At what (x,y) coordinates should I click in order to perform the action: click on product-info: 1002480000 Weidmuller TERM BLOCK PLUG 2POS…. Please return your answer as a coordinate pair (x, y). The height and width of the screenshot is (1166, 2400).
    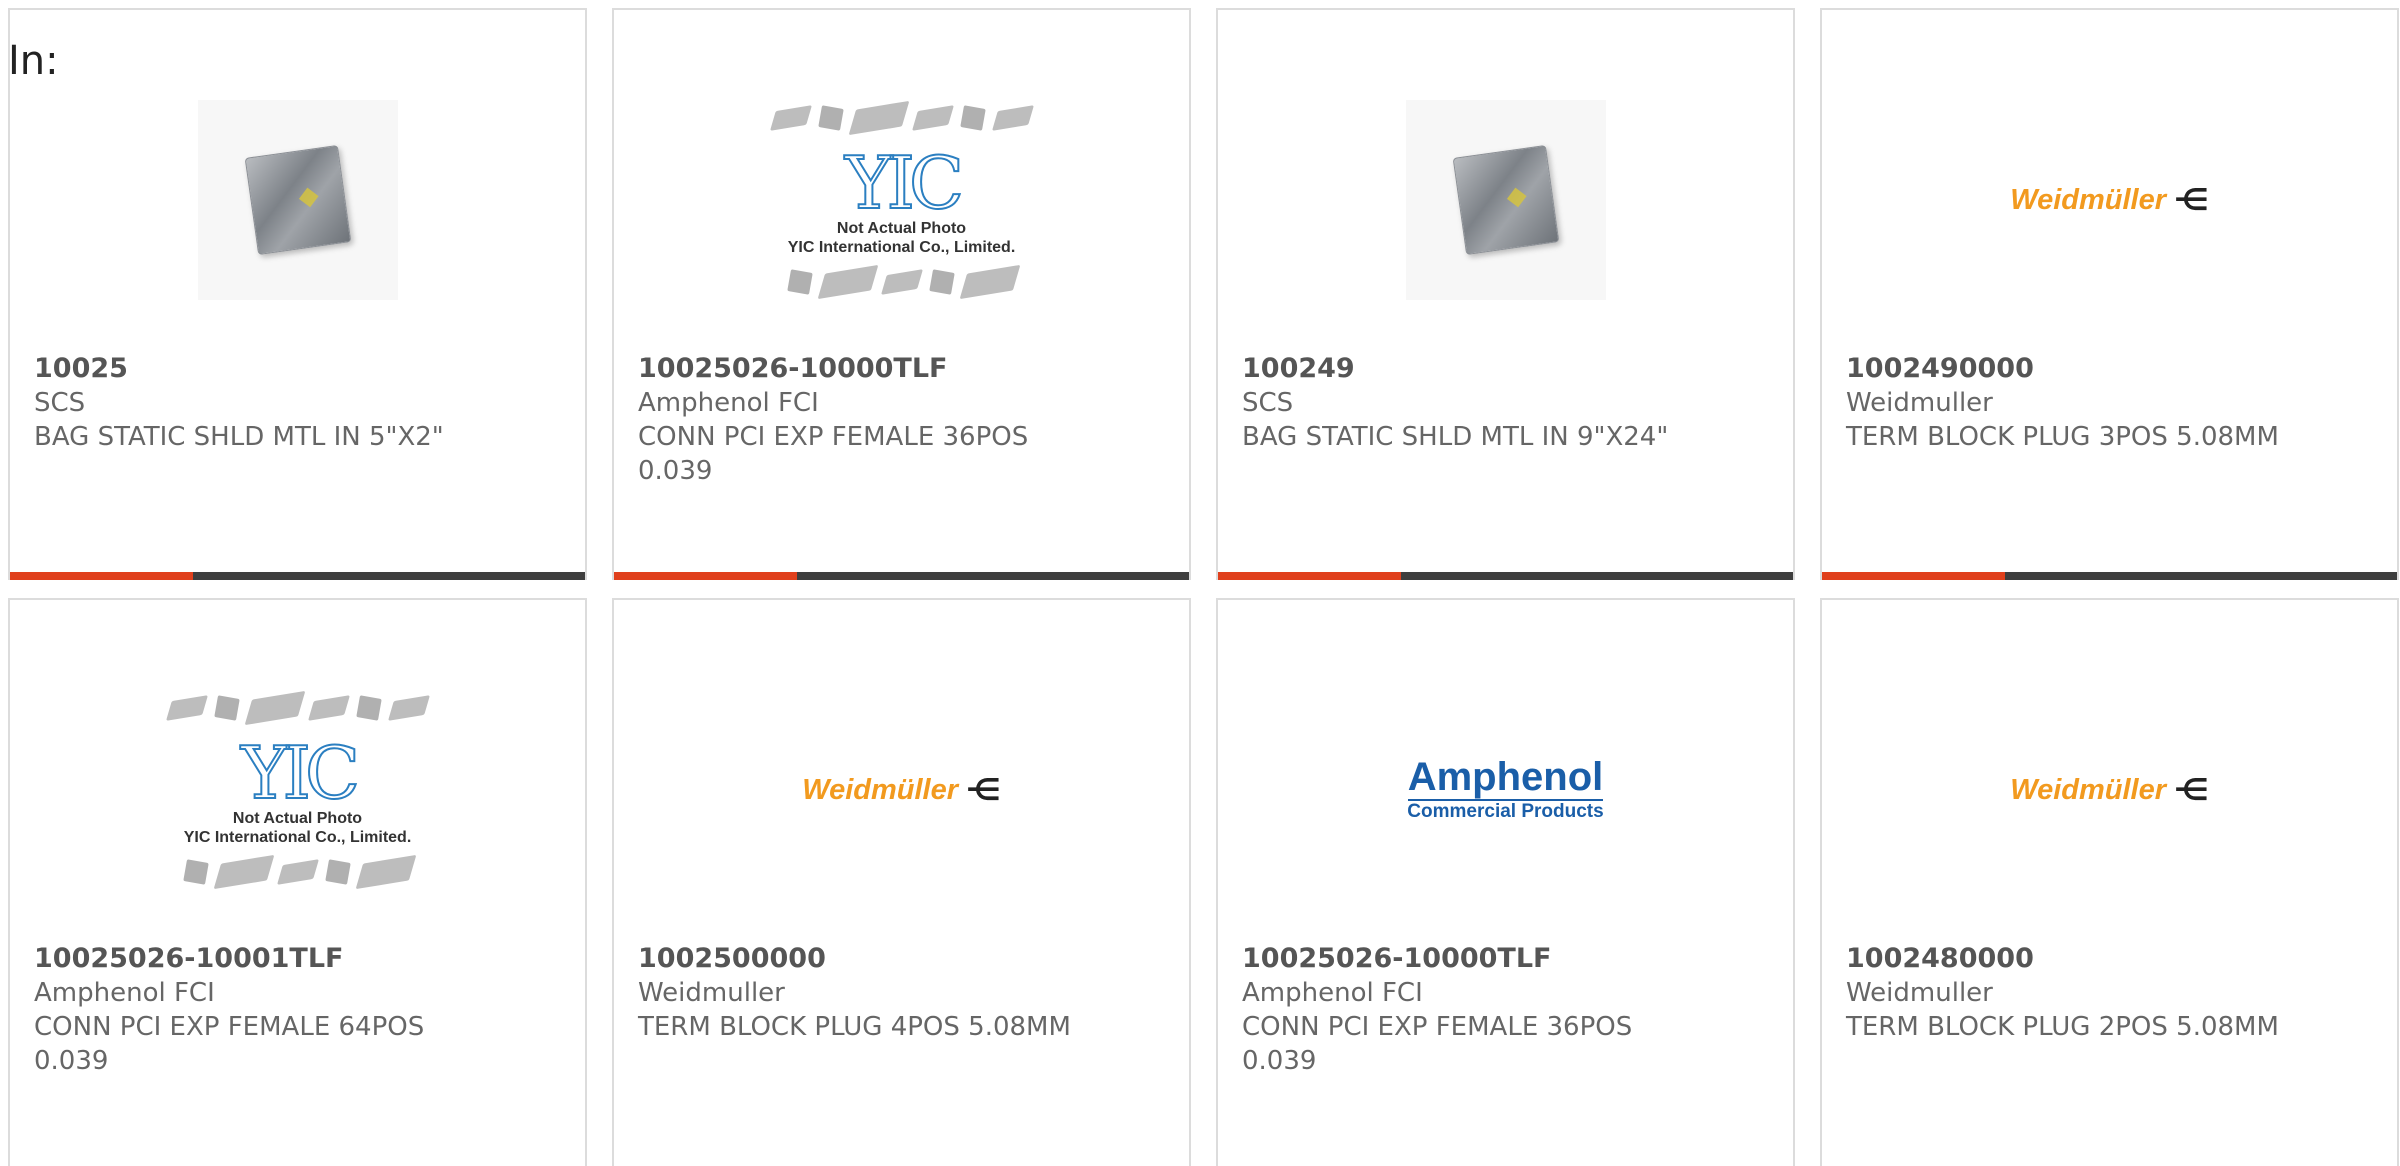
    Looking at the image, I should click on (2113, 993).